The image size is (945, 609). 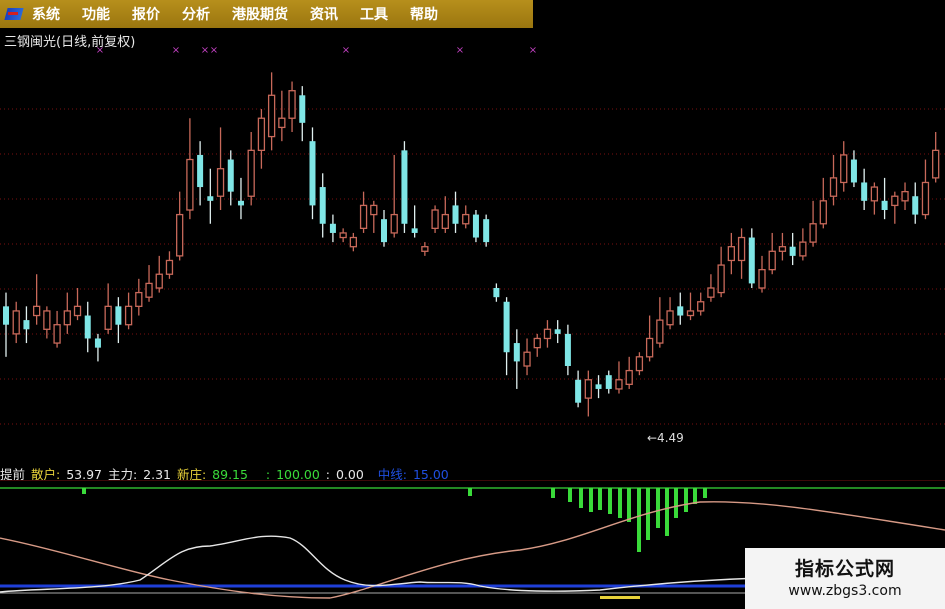 I want to click on menu-item-function: 功能, so click(x=96, y=14).